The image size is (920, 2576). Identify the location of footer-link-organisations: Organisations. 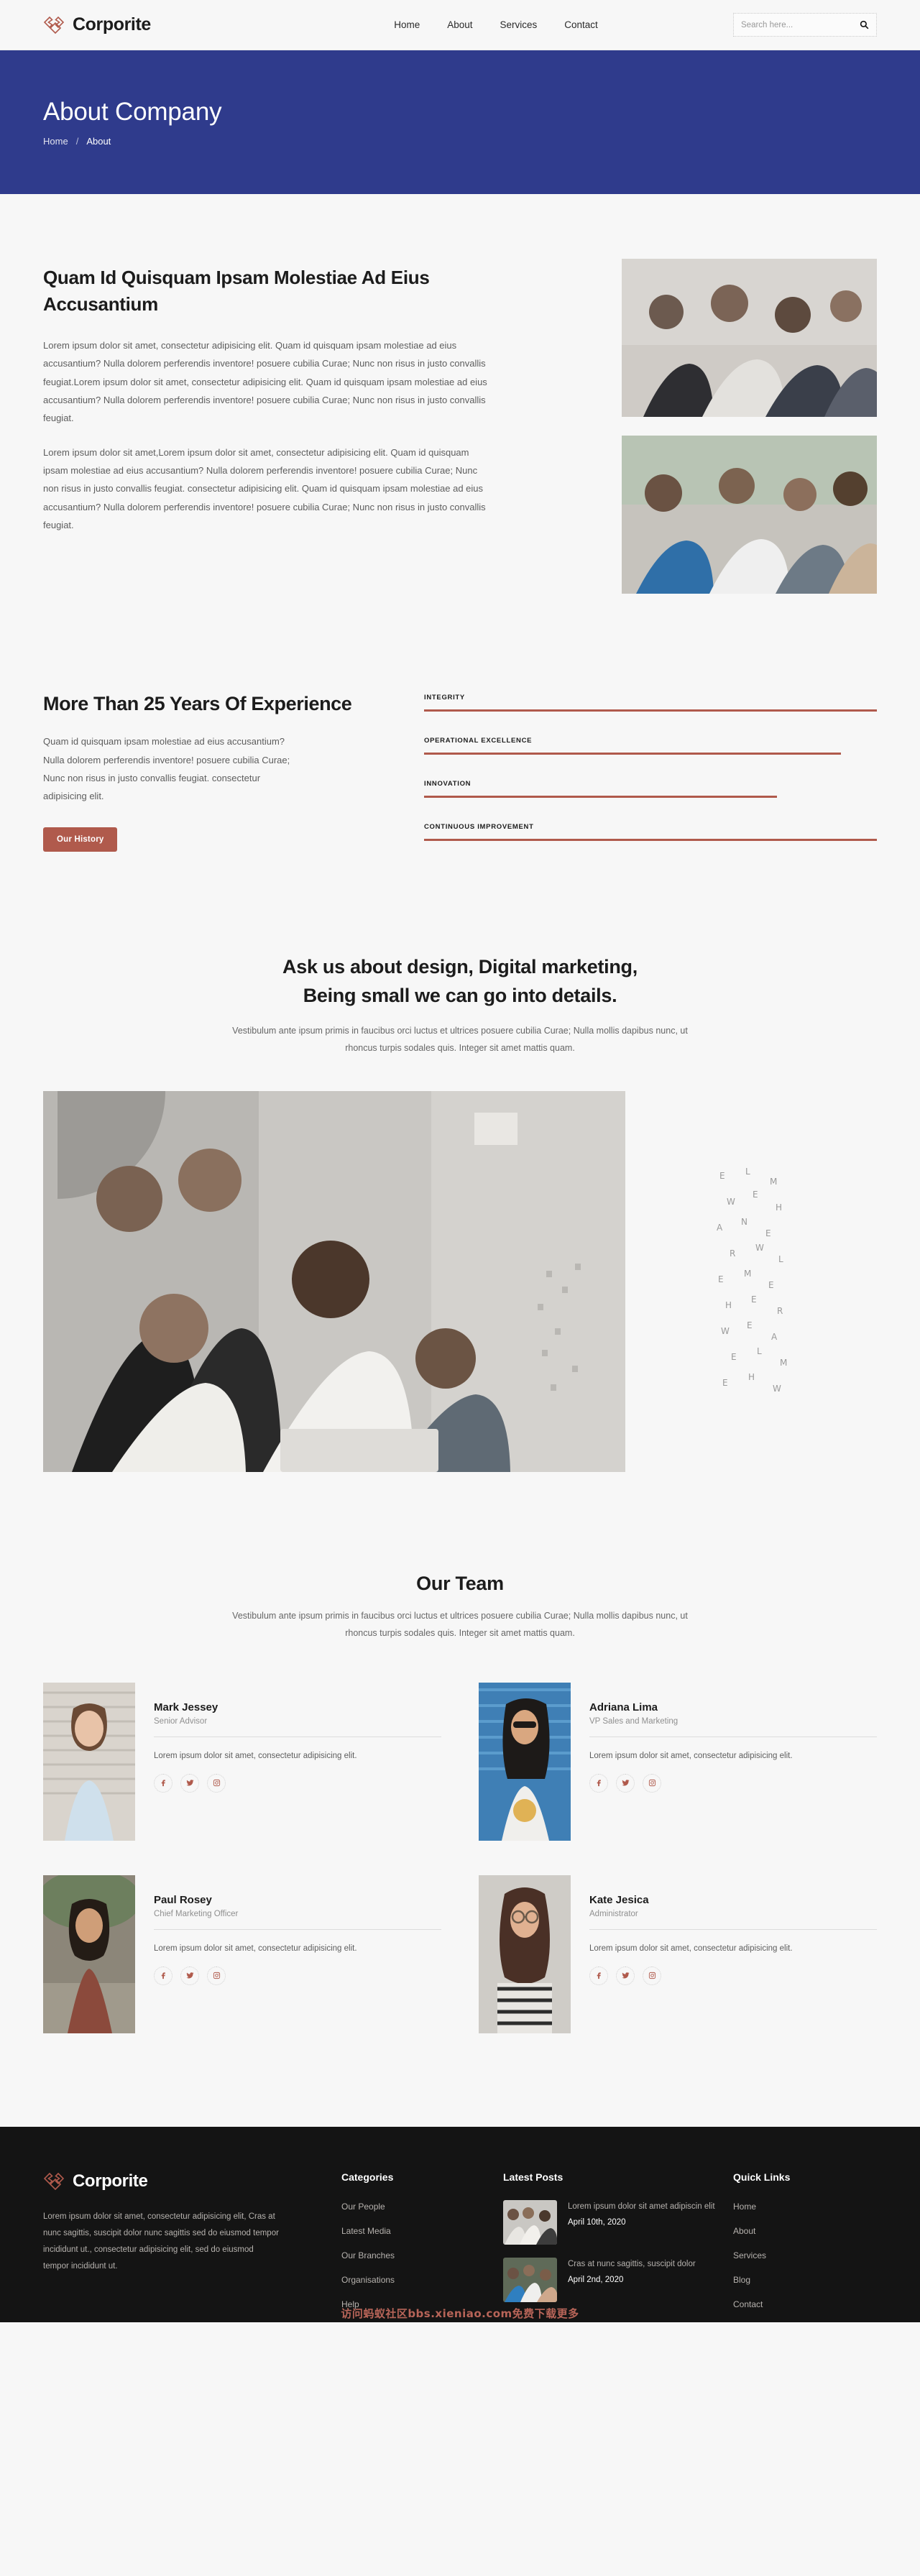
(368, 2280).